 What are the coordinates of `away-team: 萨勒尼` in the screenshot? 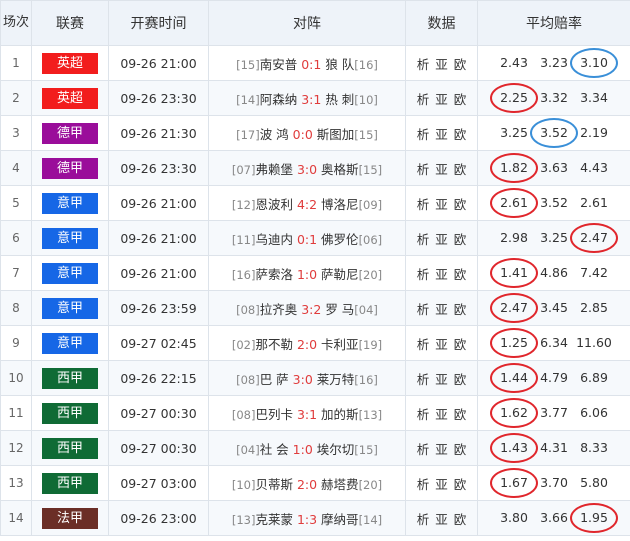 It's located at (340, 274).